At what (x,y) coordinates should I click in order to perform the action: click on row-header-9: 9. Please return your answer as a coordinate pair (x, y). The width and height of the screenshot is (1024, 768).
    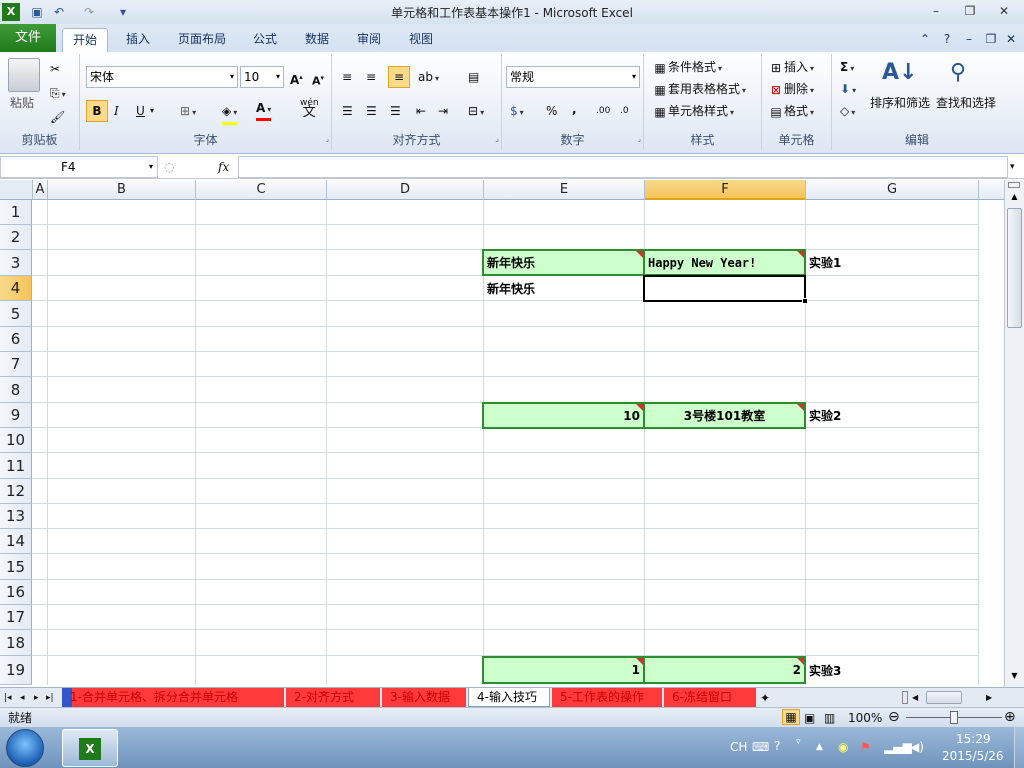
    Looking at the image, I should click on (16, 415).